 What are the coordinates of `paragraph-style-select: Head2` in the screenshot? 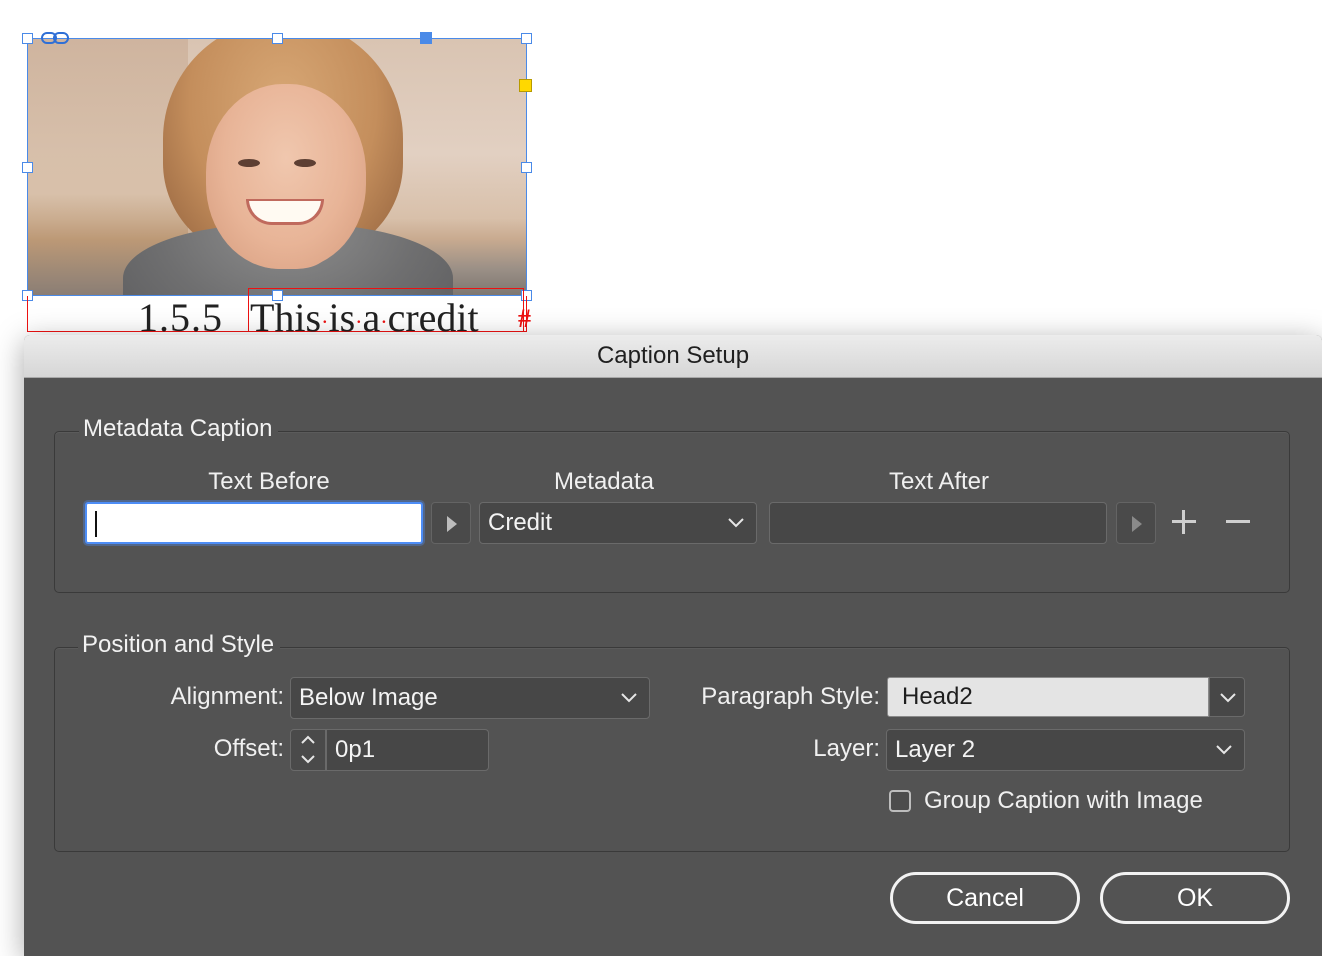 It's located at (1048, 697).